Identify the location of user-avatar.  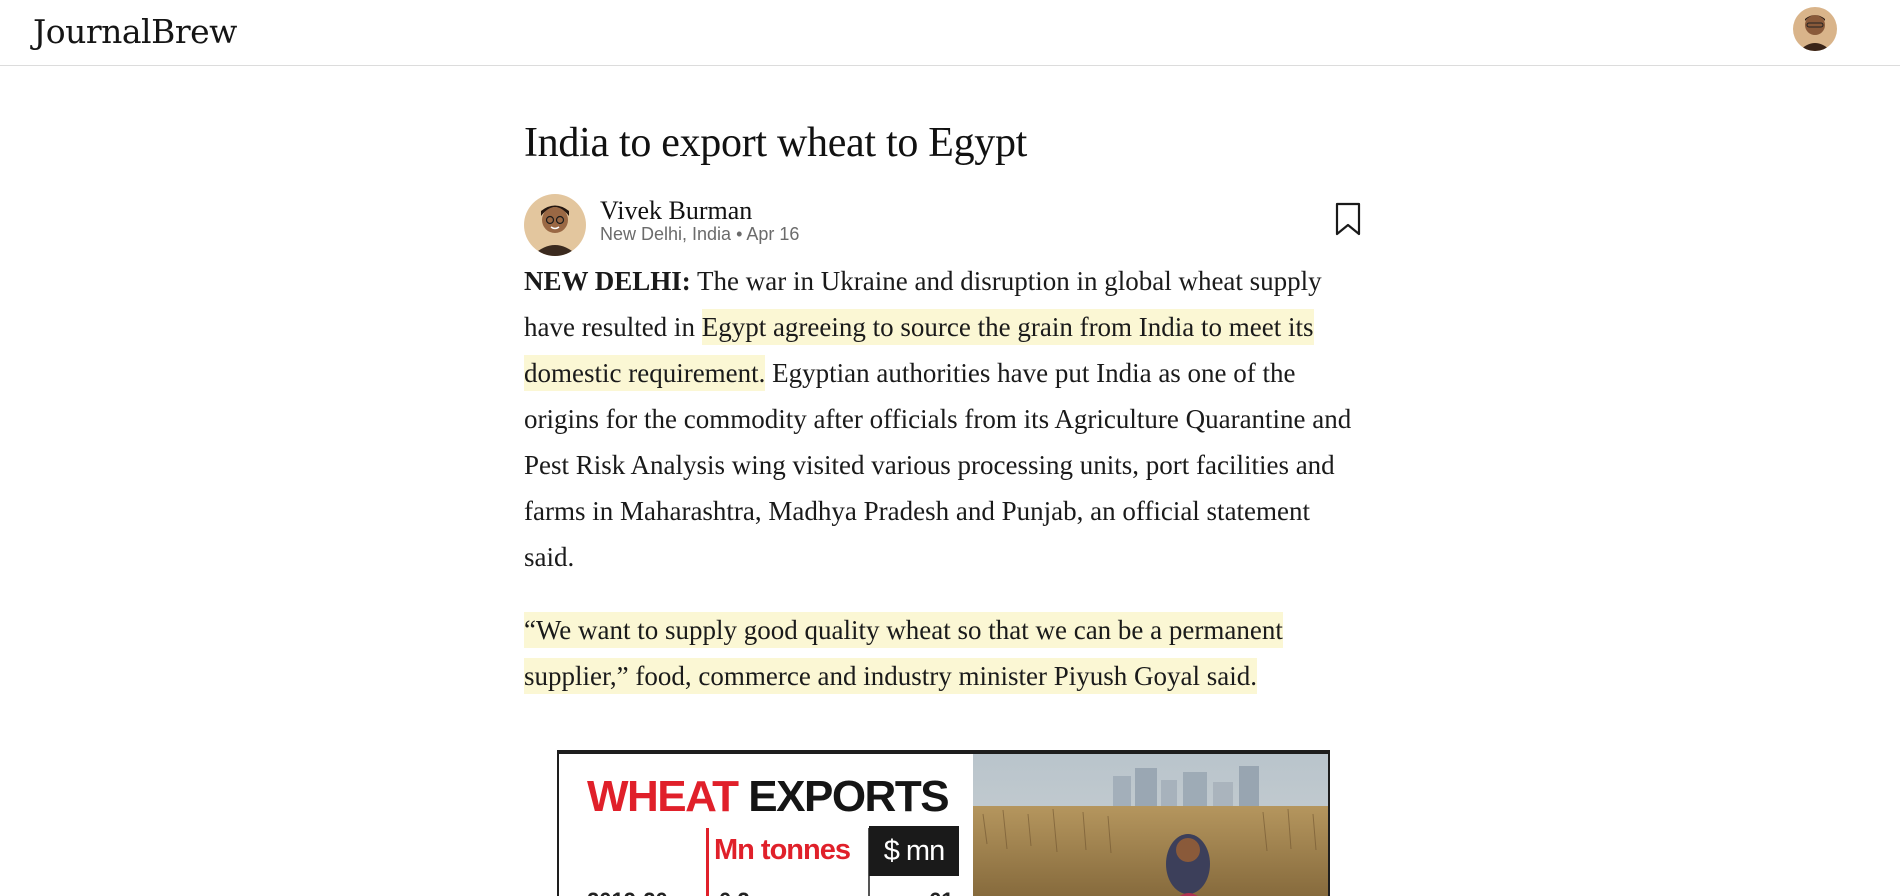
(1815, 29).